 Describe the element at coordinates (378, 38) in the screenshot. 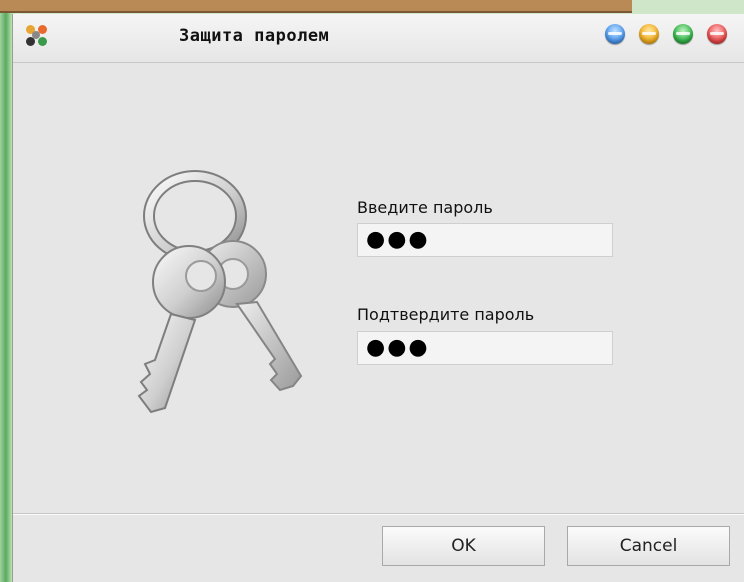

I see `title-bar: Защита паролем` at that location.